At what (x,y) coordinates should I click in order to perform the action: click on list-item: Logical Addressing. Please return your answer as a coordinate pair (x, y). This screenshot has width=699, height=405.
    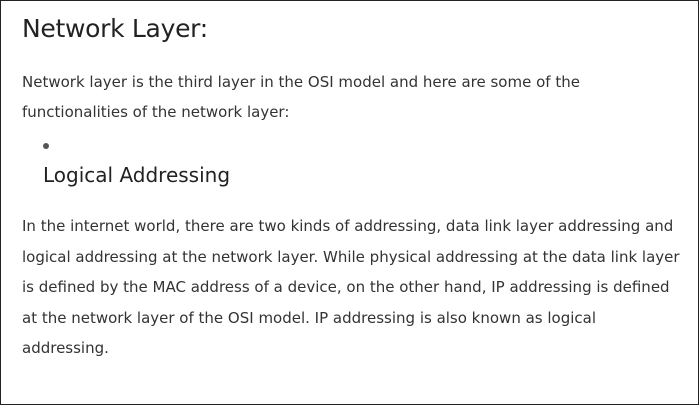
    Looking at the image, I should click on (360, 166).